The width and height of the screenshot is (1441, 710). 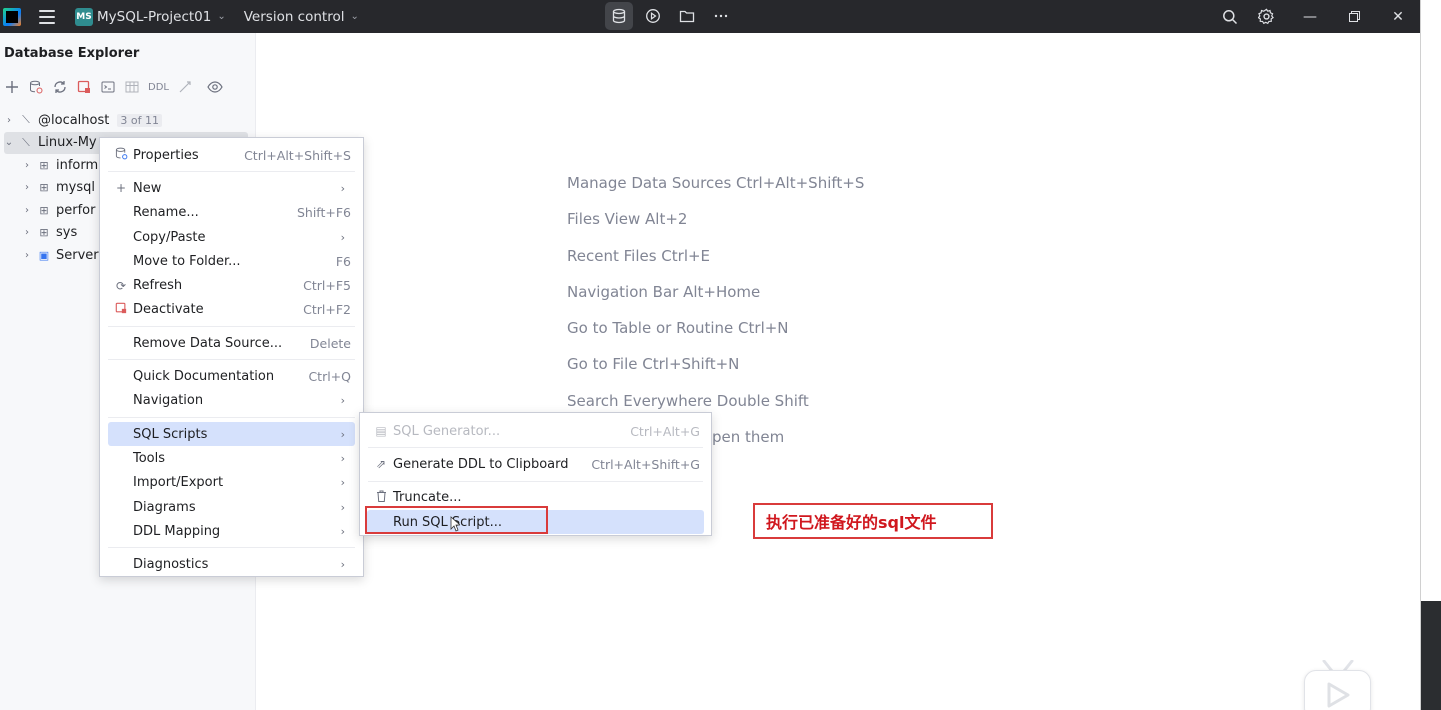 What do you see at coordinates (327, 286) in the screenshot?
I see `menu-item-shortcut: Ctrl+F5` at bounding box center [327, 286].